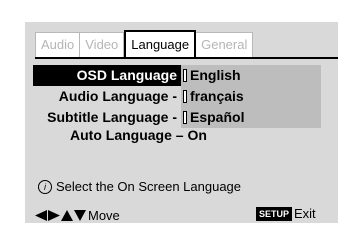  Describe the element at coordinates (251, 96) in the screenshot. I see `audio-language-value: français` at that location.